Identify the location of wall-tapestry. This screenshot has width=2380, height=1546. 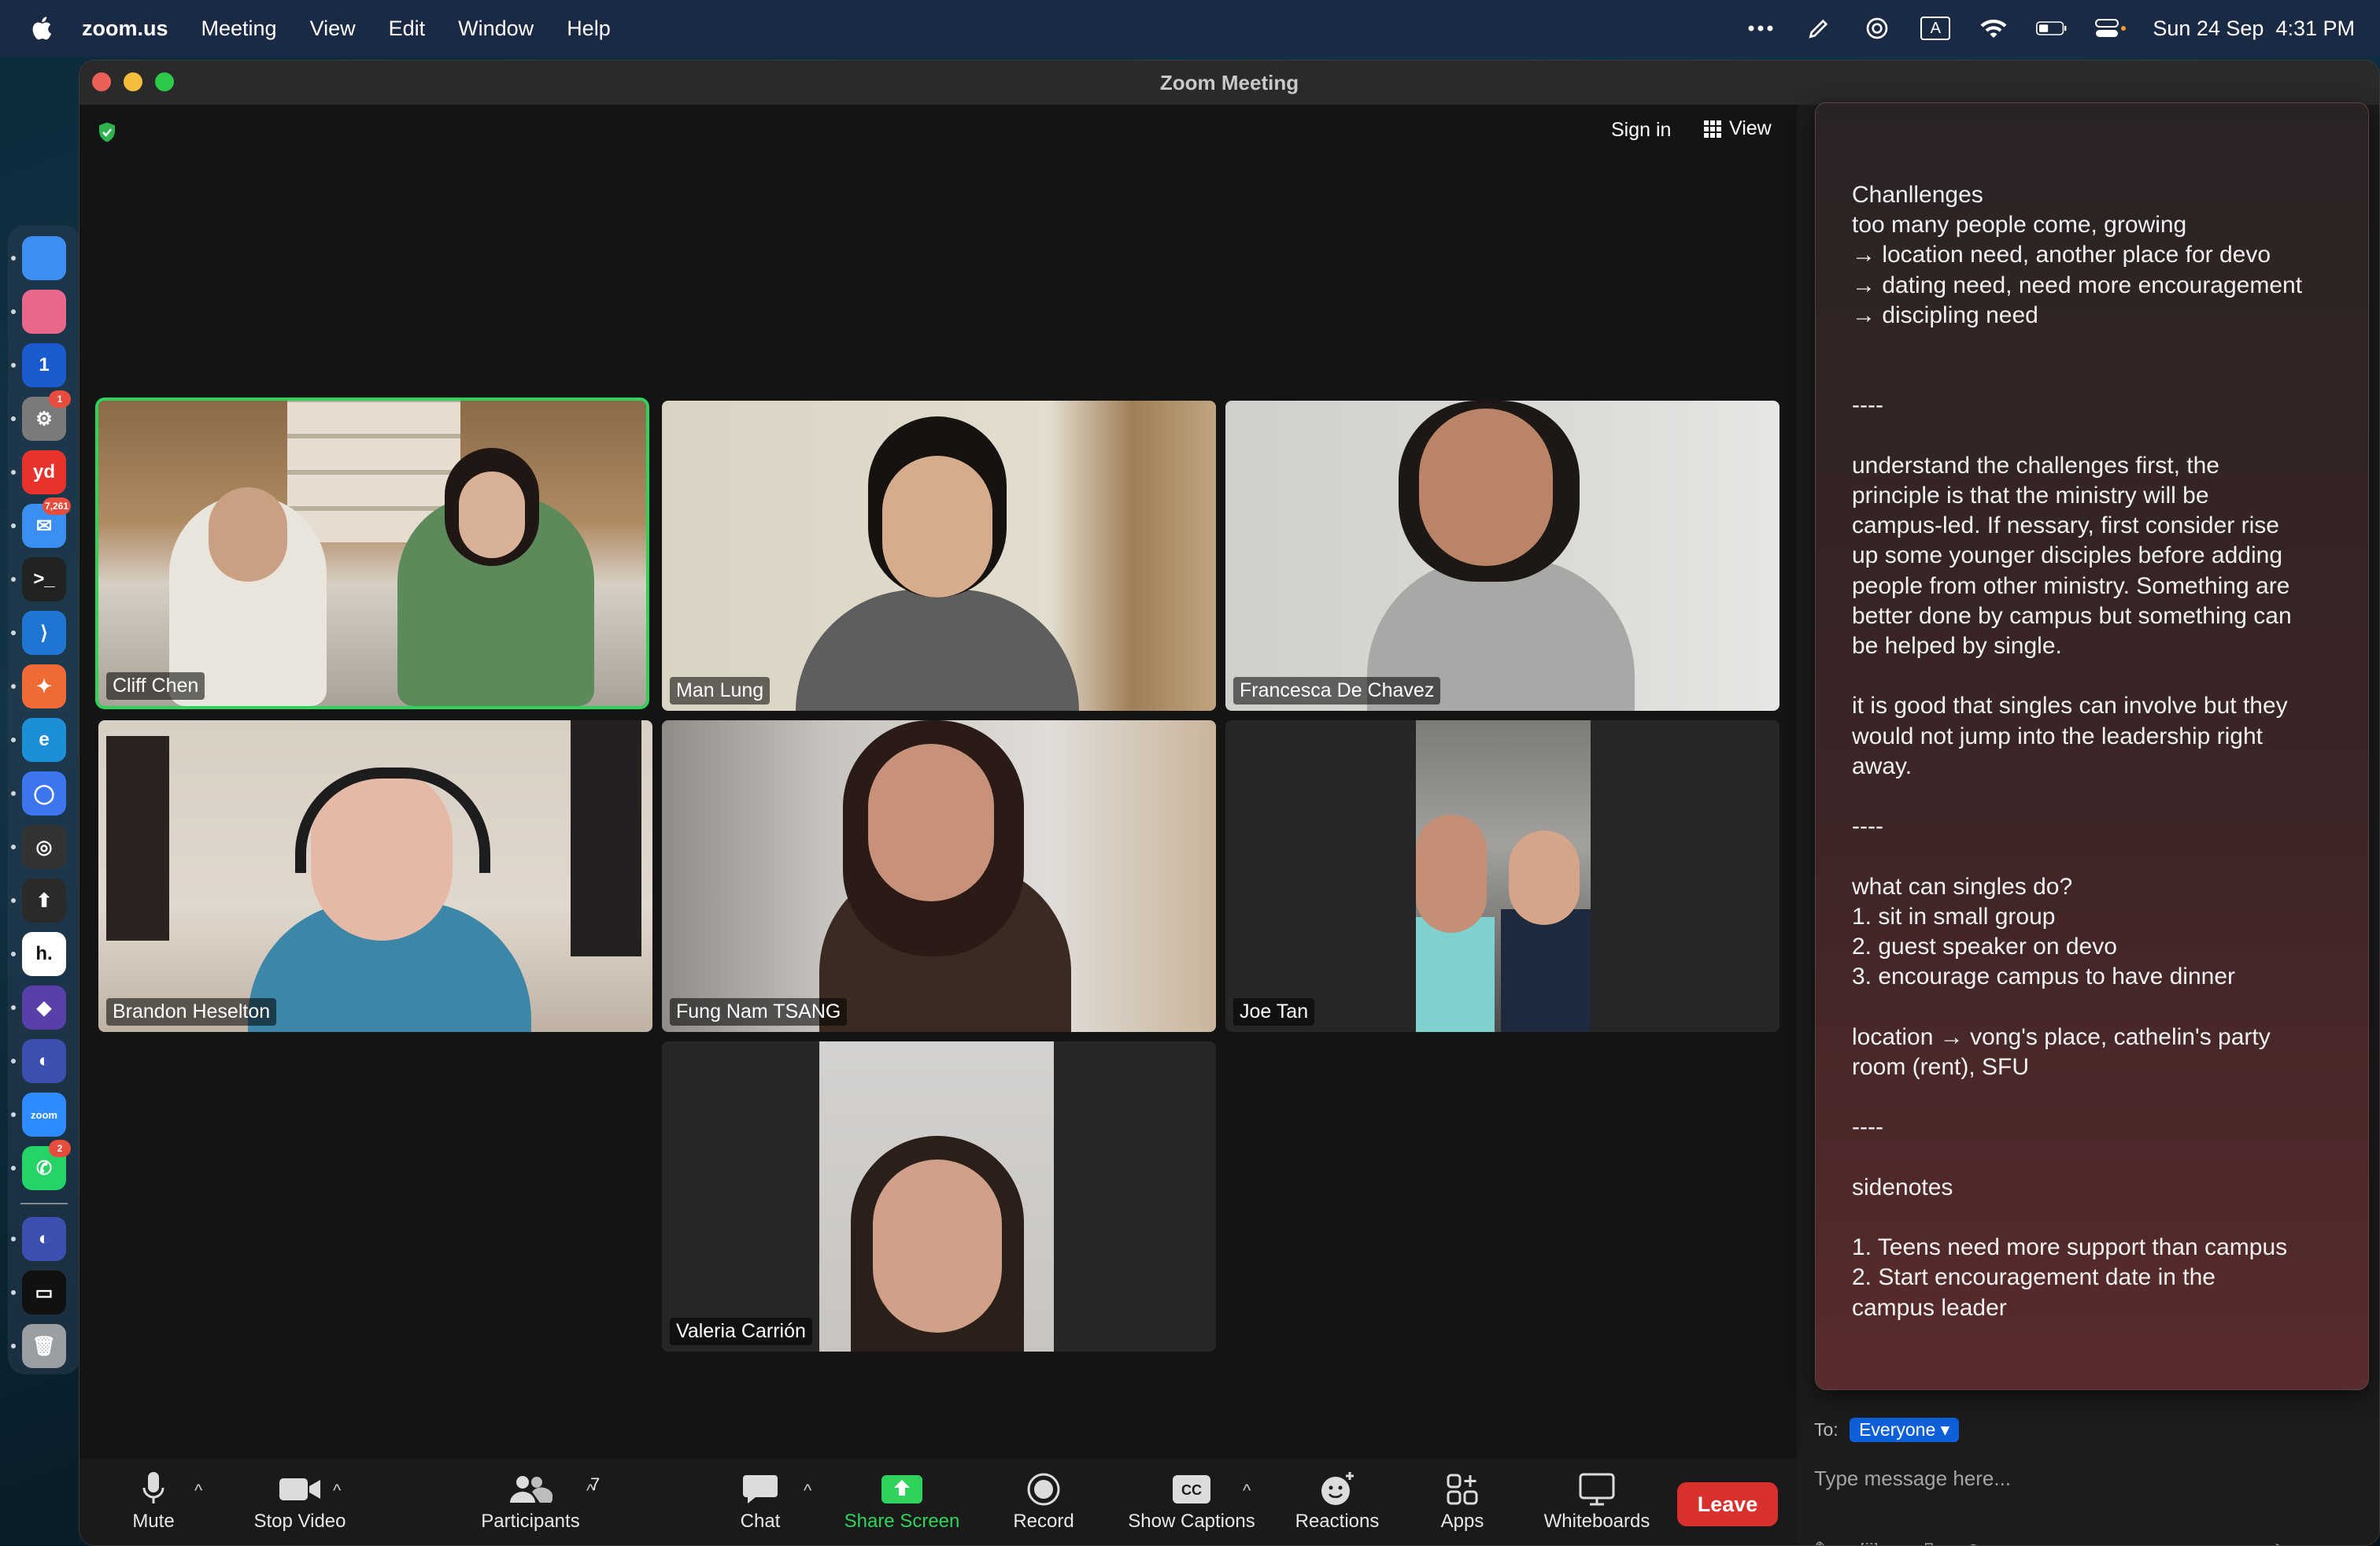
(137, 838).